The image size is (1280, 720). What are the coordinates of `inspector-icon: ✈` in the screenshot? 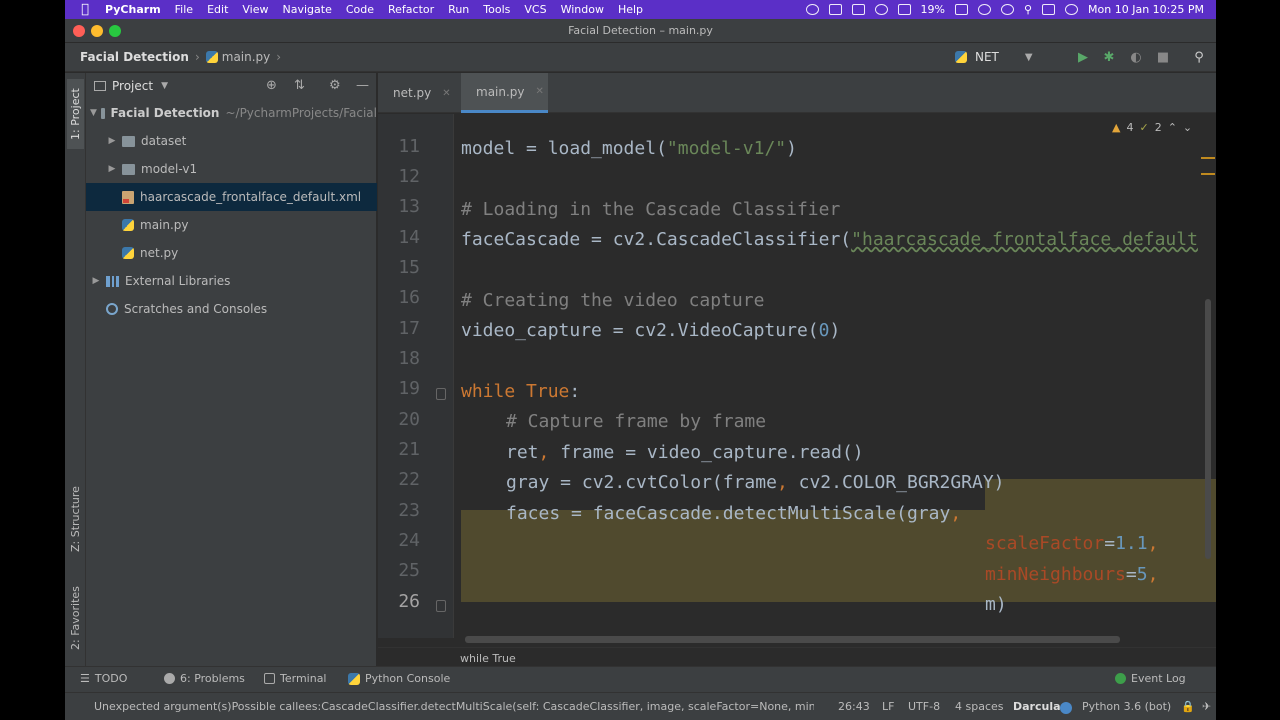 It's located at (1206, 706).